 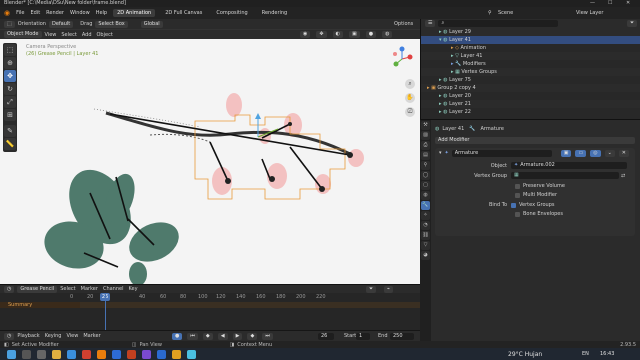 What do you see at coordinates (252, 336) in the screenshot?
I see `next-key-icon: ◆` at bounding box center [252, 336].